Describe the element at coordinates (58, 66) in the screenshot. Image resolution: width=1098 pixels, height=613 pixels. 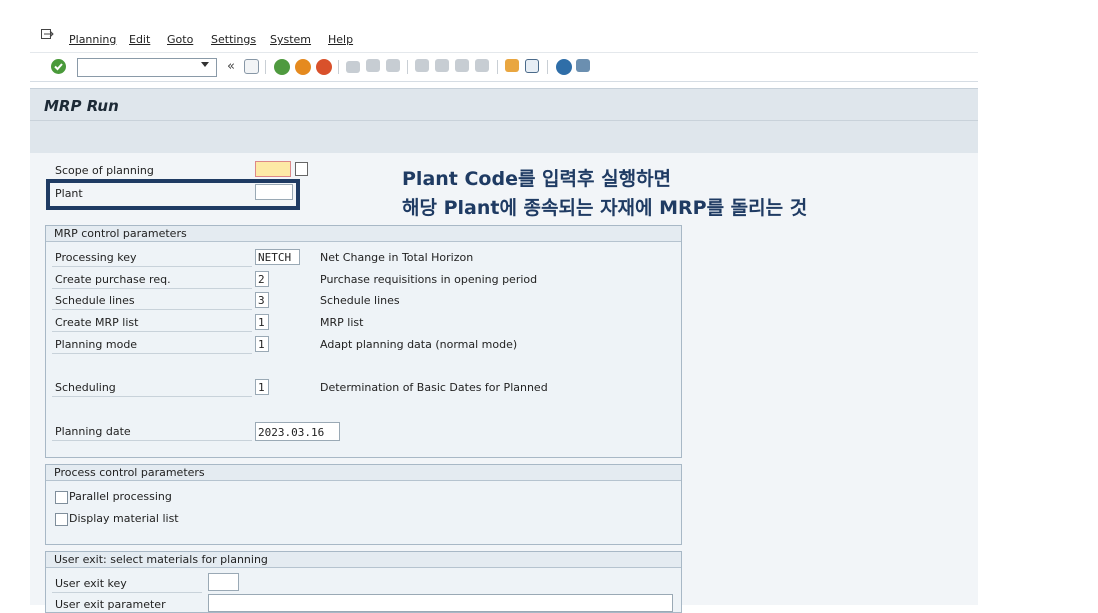
I see `enter-icon` at that location.